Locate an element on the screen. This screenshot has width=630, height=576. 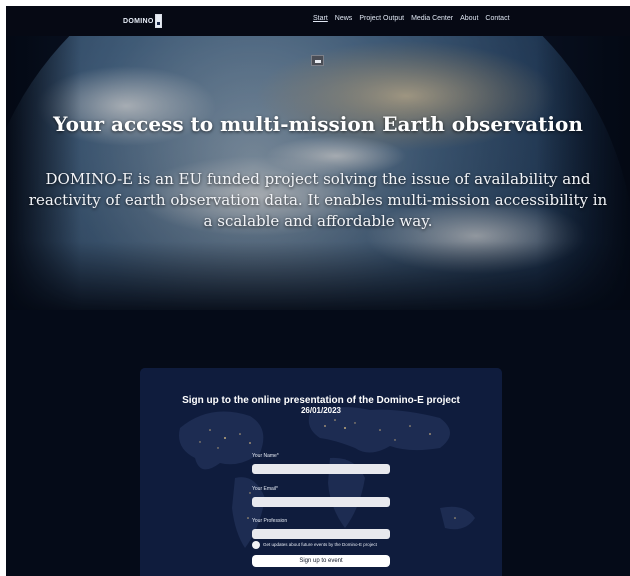
logo-text: DOMINO is located at coordinates (138, 21).